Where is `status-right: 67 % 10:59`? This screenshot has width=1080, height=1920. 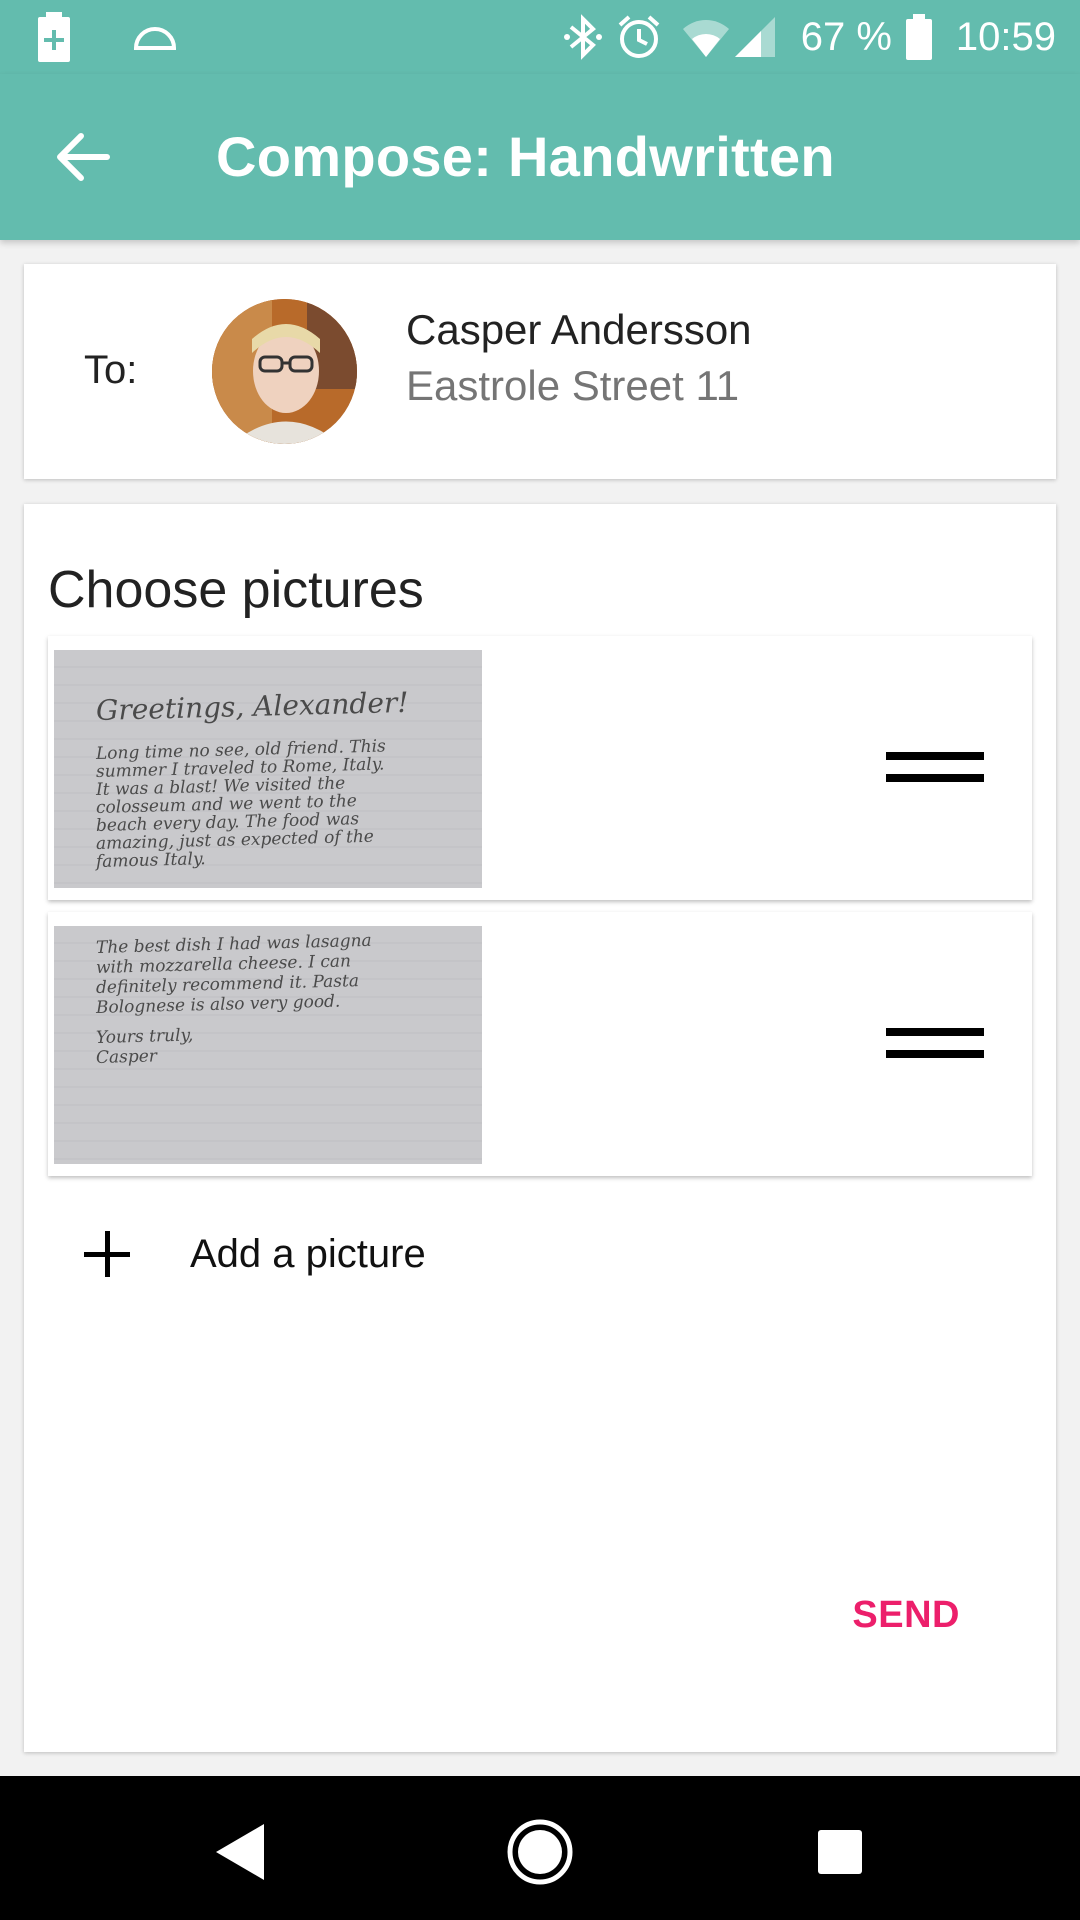
status-right: 67 % 10:59 is located at coordinates (809, 37).